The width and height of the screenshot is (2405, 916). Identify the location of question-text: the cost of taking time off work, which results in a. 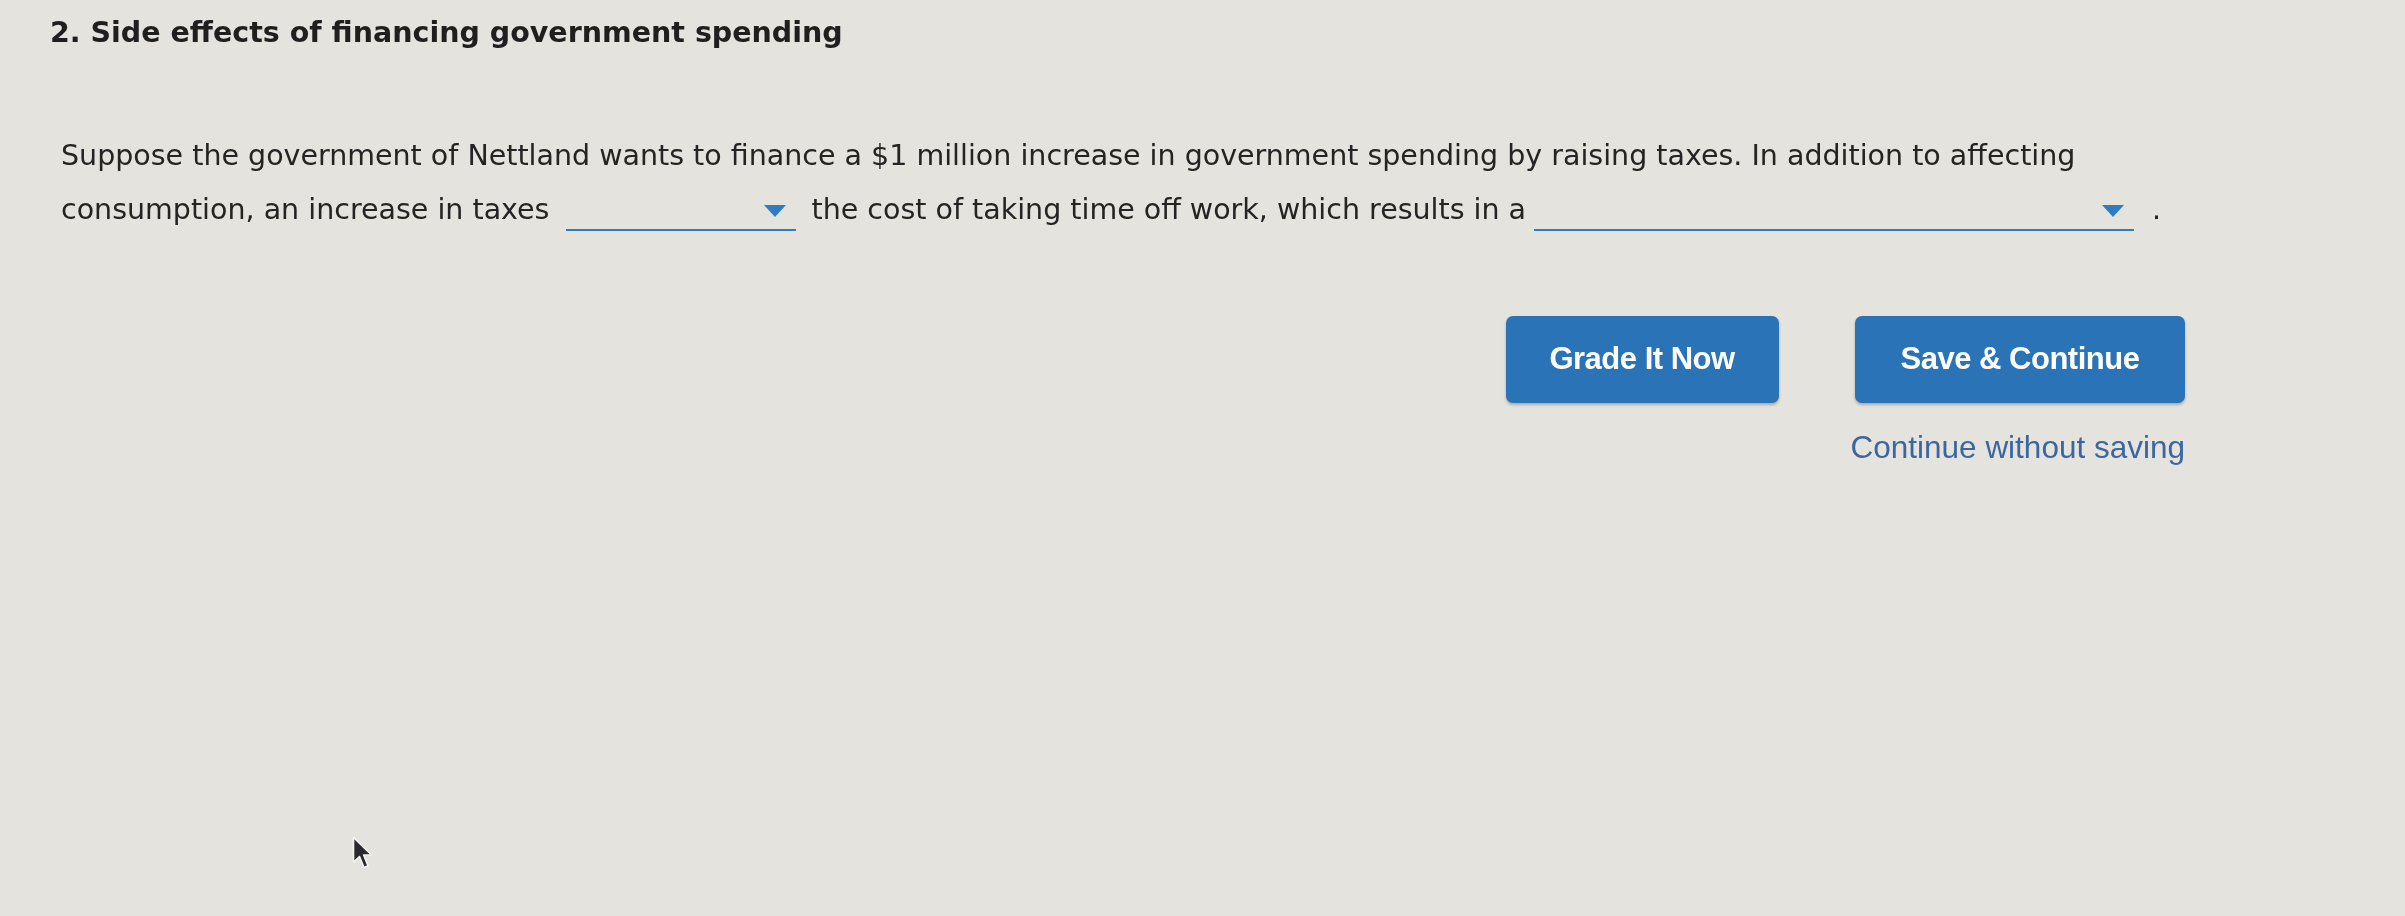
(1169, 210).